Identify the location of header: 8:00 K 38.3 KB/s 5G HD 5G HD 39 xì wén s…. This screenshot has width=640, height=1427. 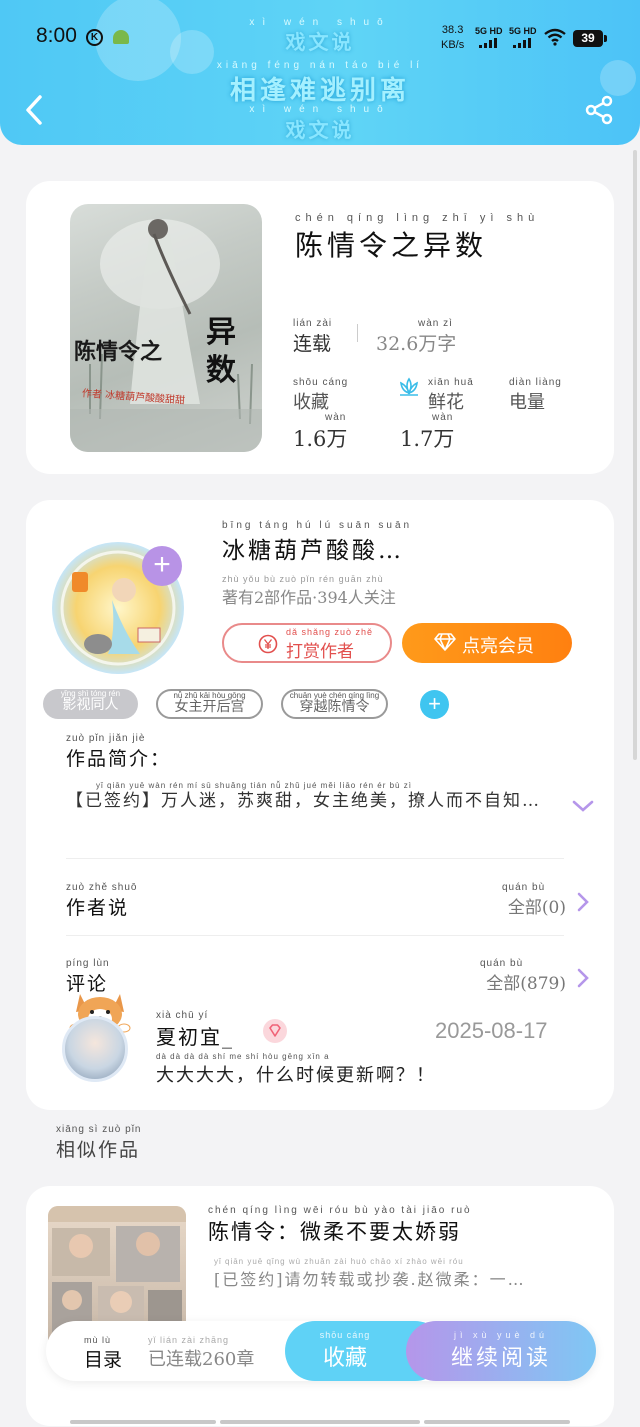
(320, 72).